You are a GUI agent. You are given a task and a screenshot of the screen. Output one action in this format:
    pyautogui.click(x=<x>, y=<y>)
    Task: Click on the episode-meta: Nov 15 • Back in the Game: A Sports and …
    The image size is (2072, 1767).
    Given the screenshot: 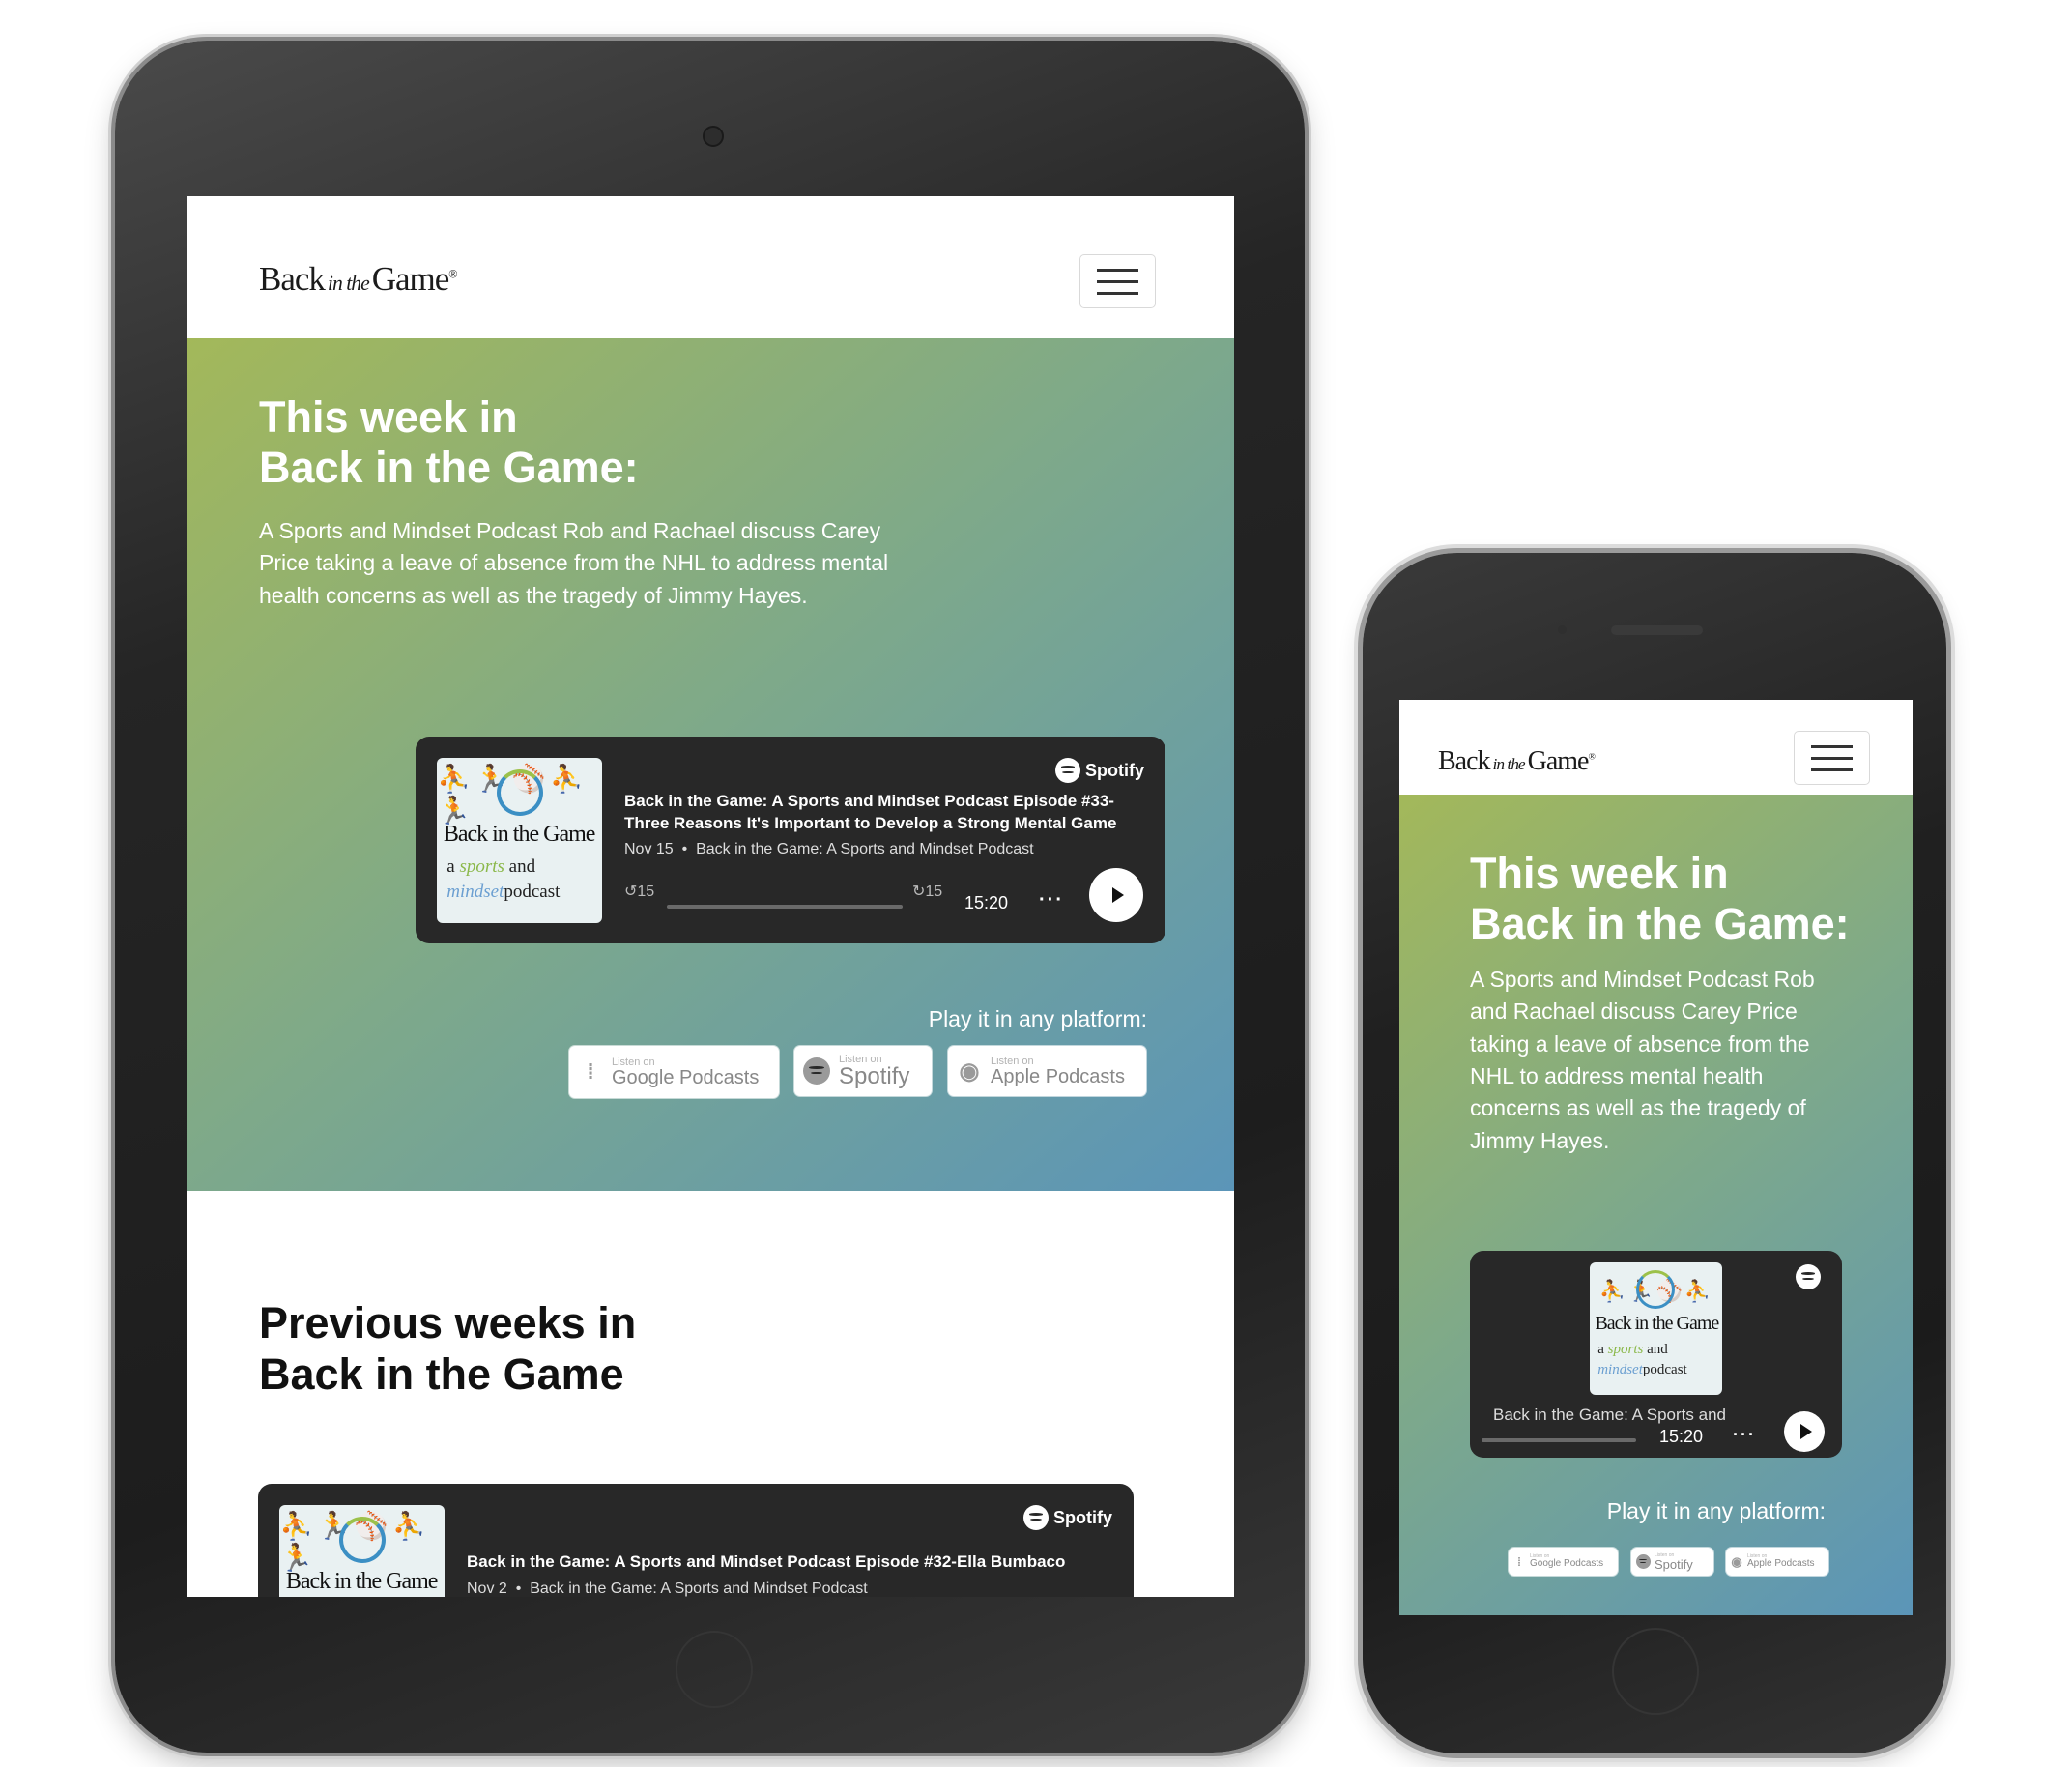 What is the action you would take?
    pyautogui.click(x=829, y=849)
    